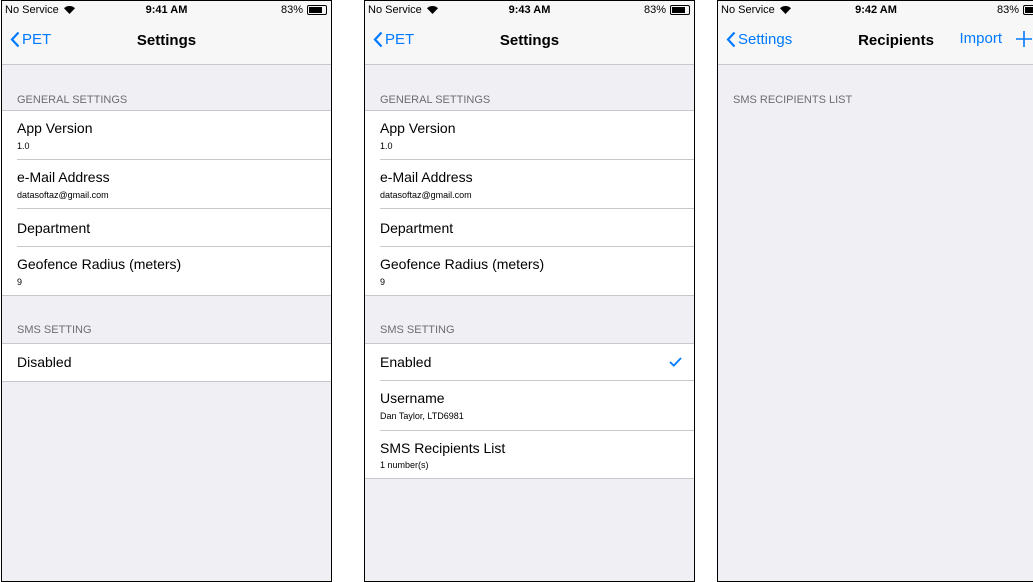  I want to click on cell-username: Username Dan Taylor, LTD6981, so click(537, 406).